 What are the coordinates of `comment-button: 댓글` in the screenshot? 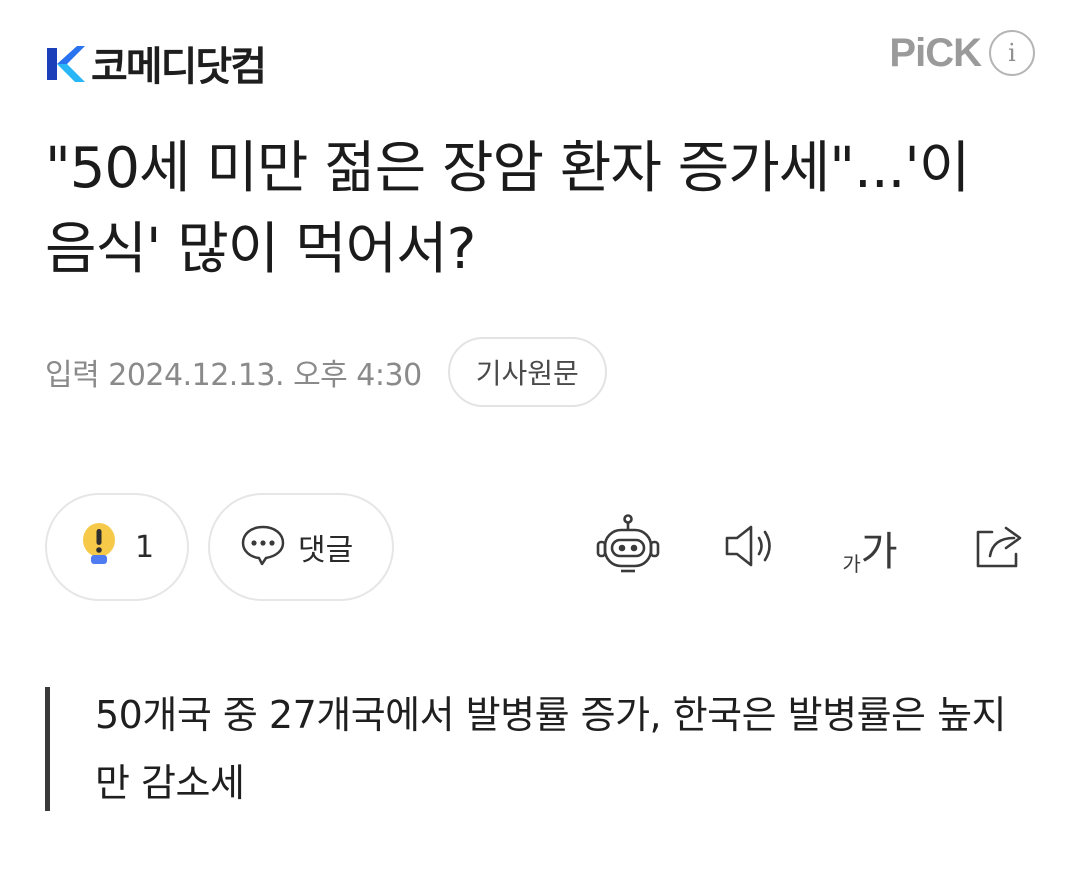 It's located at (301, 547).